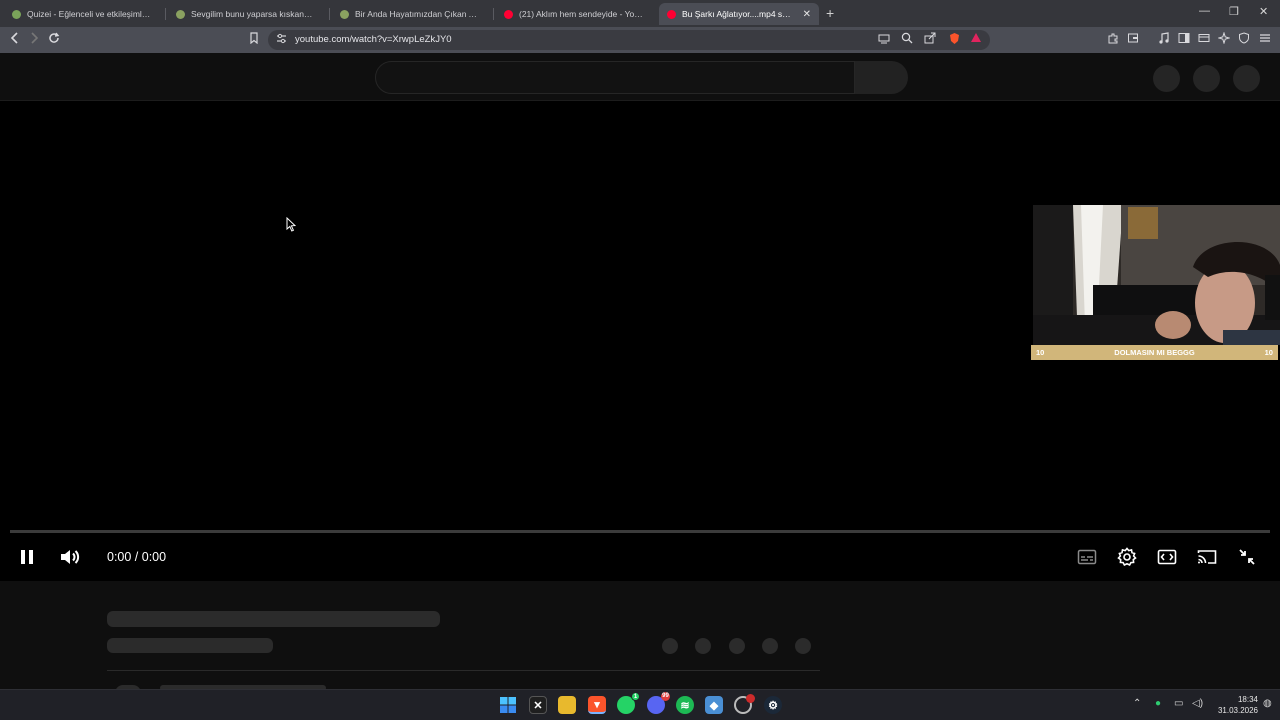 The width and height of the screenshot is (1280, 720). What do you see at coordinates (1137, 703) in the screenshot?
I see `tray-expand-icon: ⌃` at bounding box center [1137, 703].